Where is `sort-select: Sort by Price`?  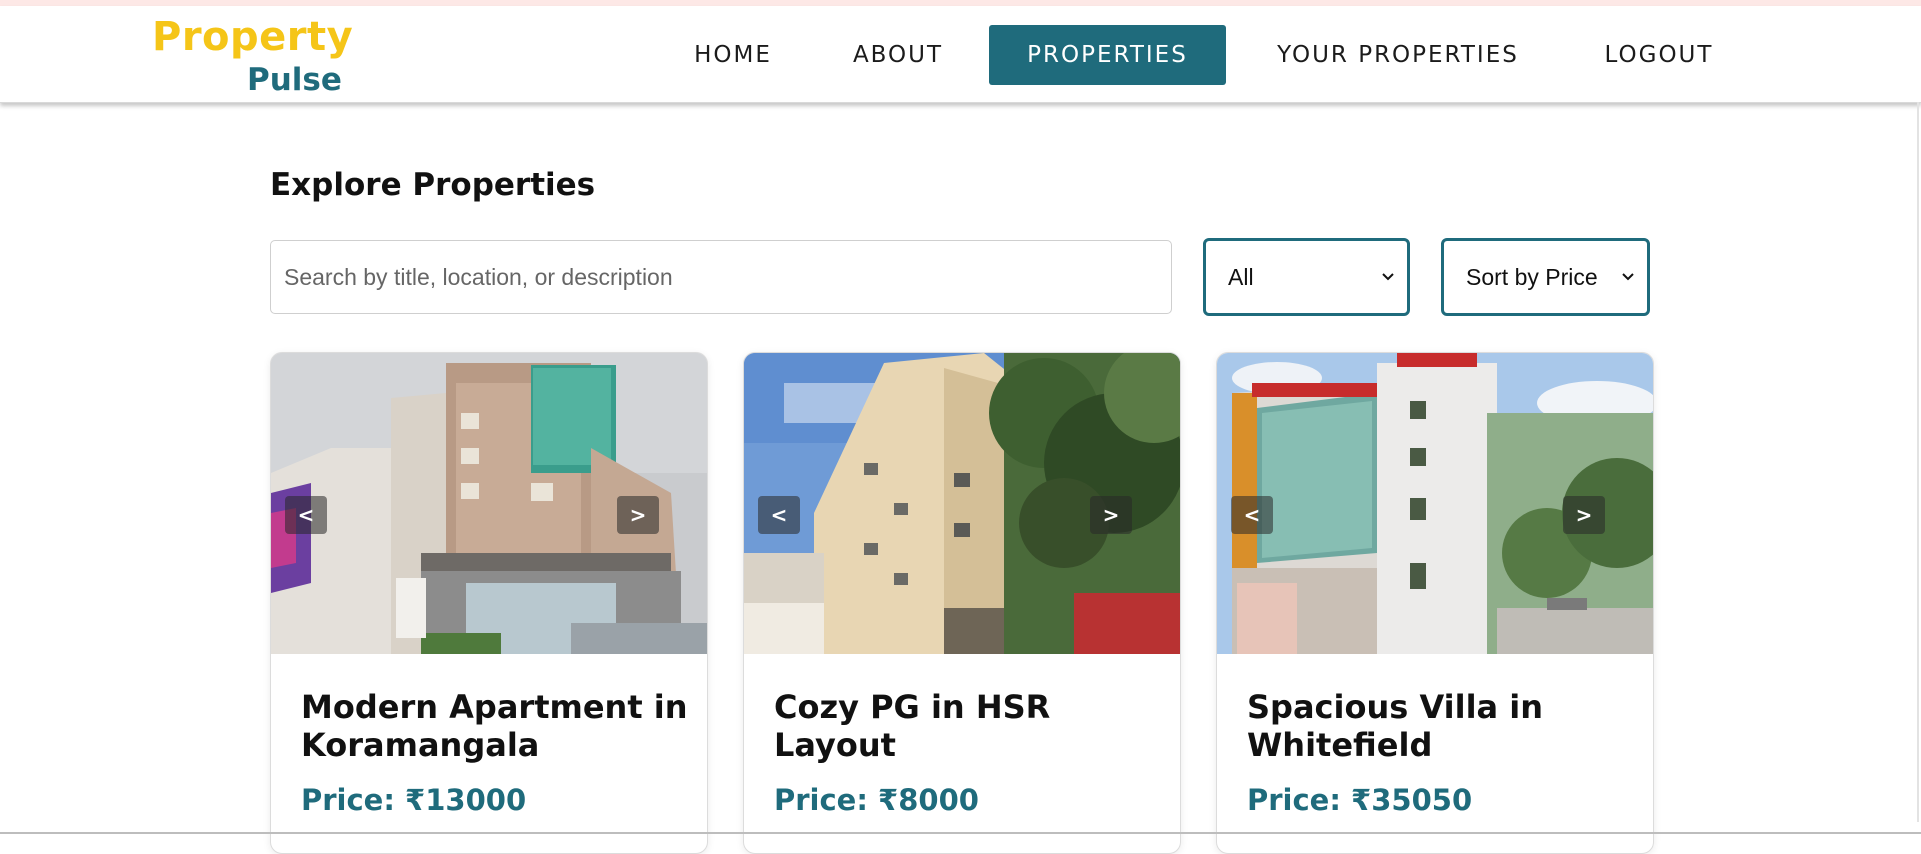
sort-select: Sort by Price is located at coordinates (1545, 277).